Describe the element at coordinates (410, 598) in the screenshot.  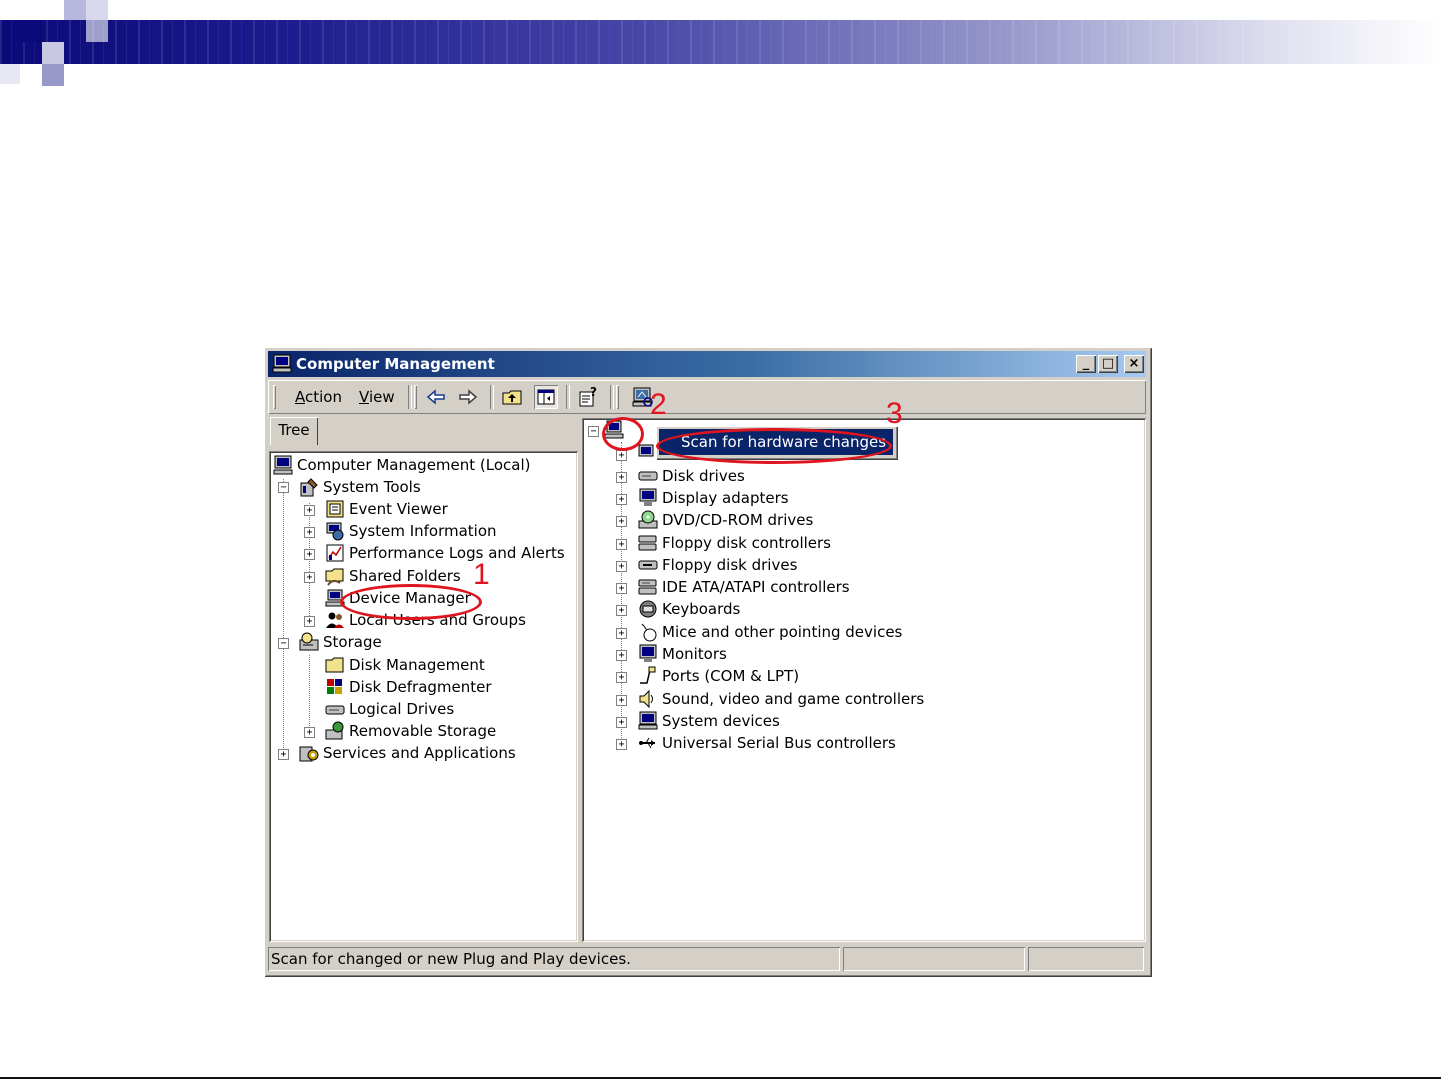
I see `tree-node-label: Device Manager` at that location.